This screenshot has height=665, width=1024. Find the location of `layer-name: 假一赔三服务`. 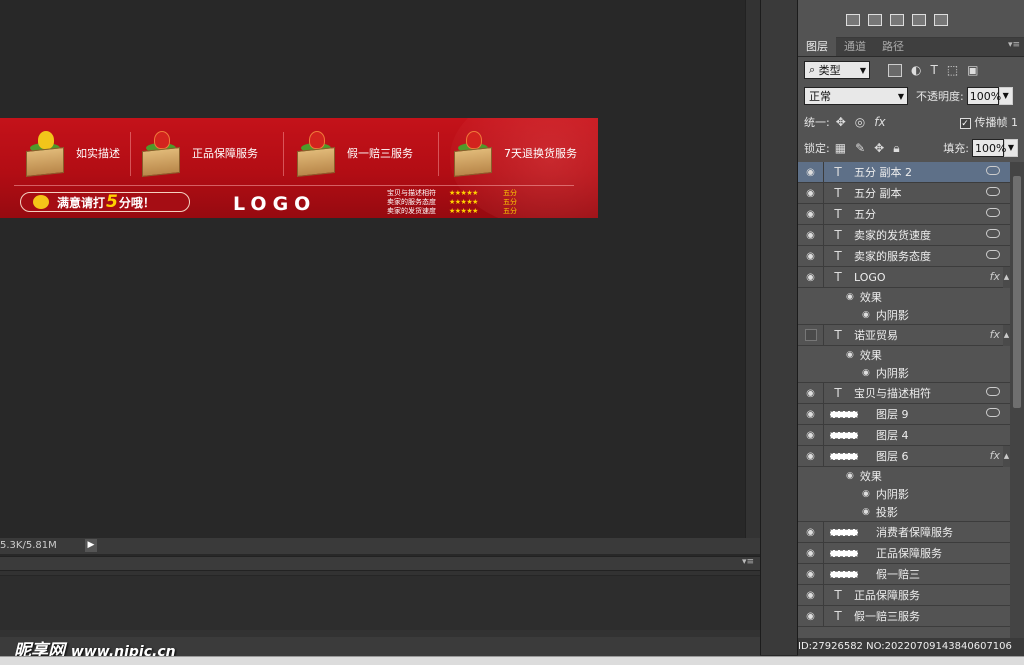

layer-name: 假一赔三服务 is located at coordinates (887, 616).